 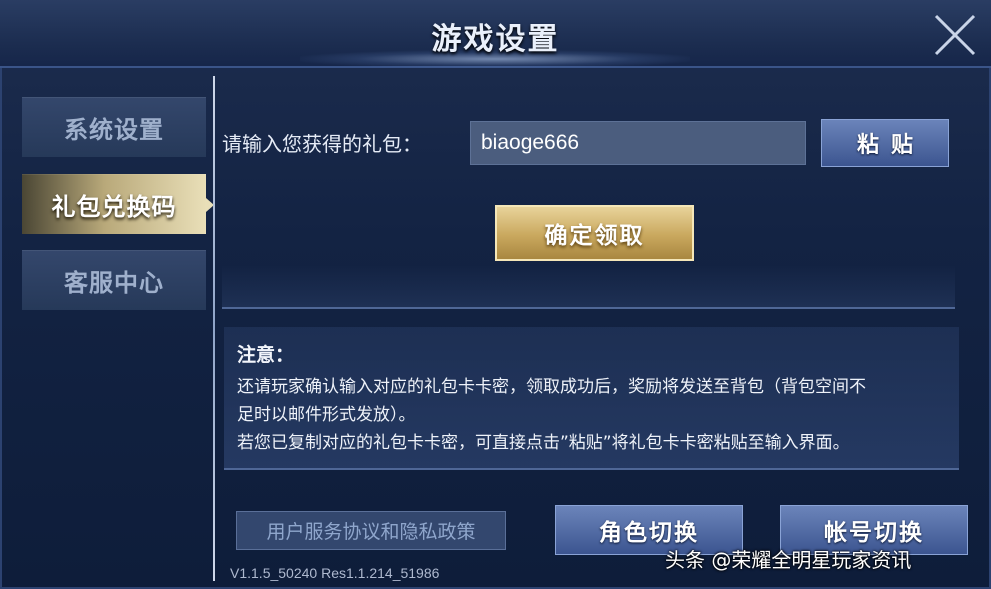 I want to click on sidebar-item-gift-code: 礼包兑换码, so click(x=118, y=204).